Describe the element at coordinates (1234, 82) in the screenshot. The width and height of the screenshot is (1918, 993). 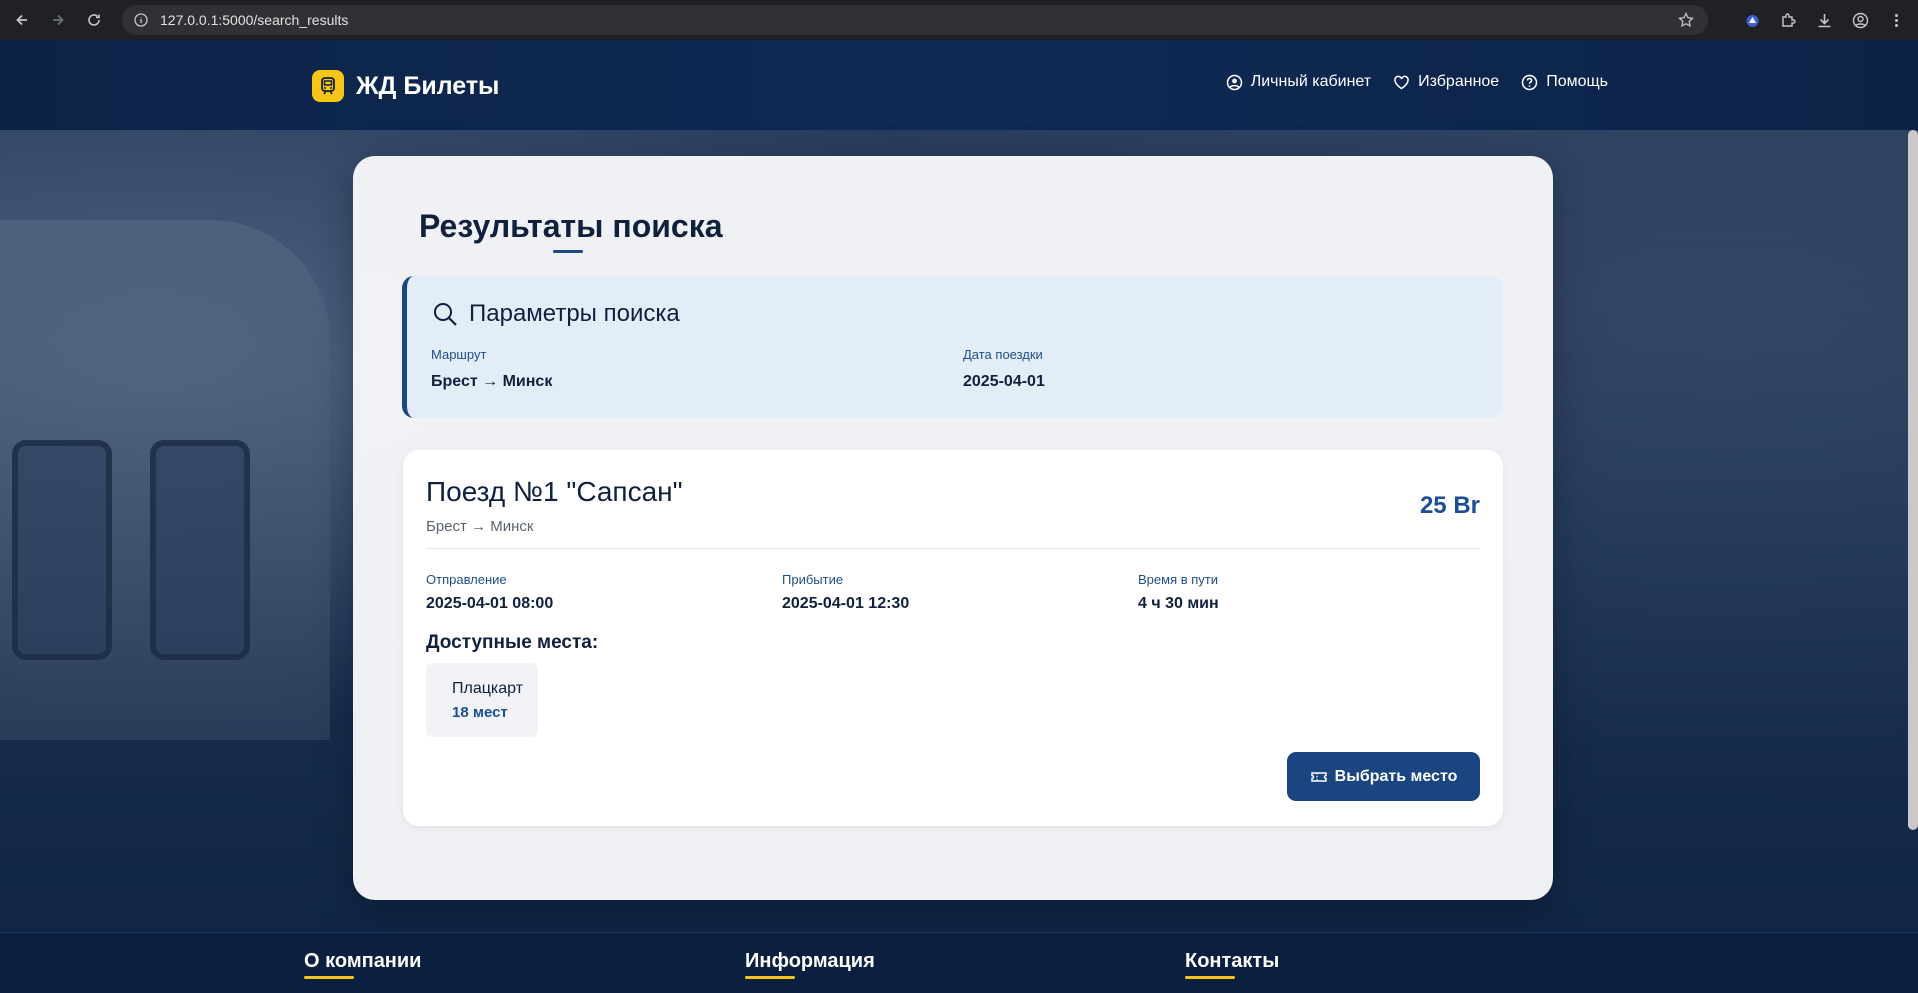
I see `user-circle-icon` at that location.